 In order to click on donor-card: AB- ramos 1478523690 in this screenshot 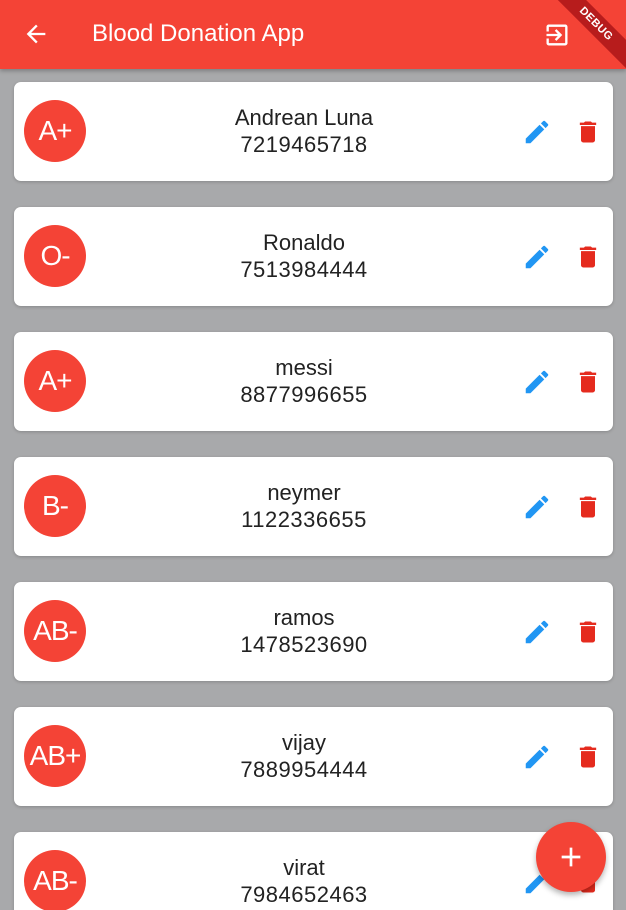, I will do `click(313, 631)`.